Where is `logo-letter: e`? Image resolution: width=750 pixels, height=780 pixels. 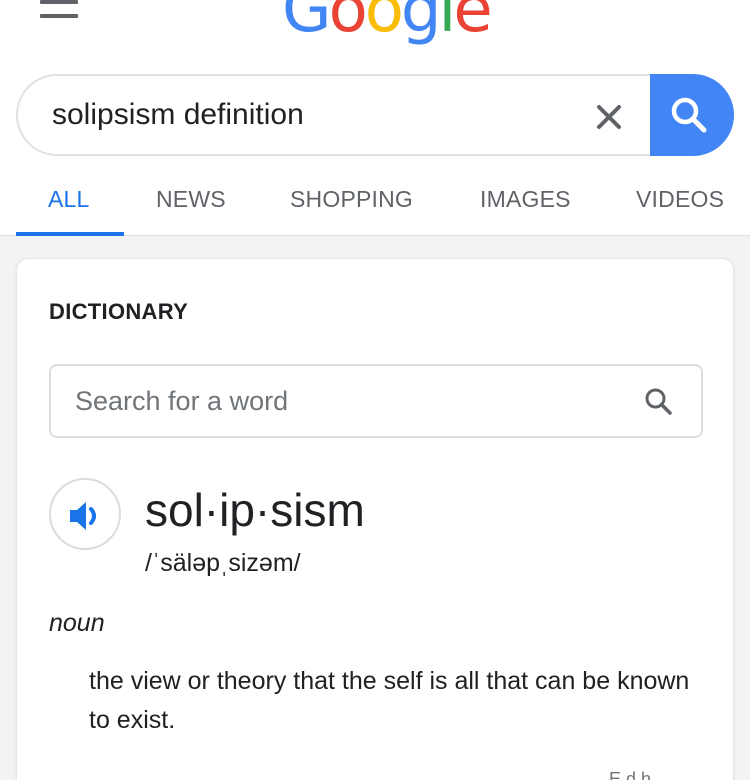 logo-letter: e is located at coordinates (472, 23).